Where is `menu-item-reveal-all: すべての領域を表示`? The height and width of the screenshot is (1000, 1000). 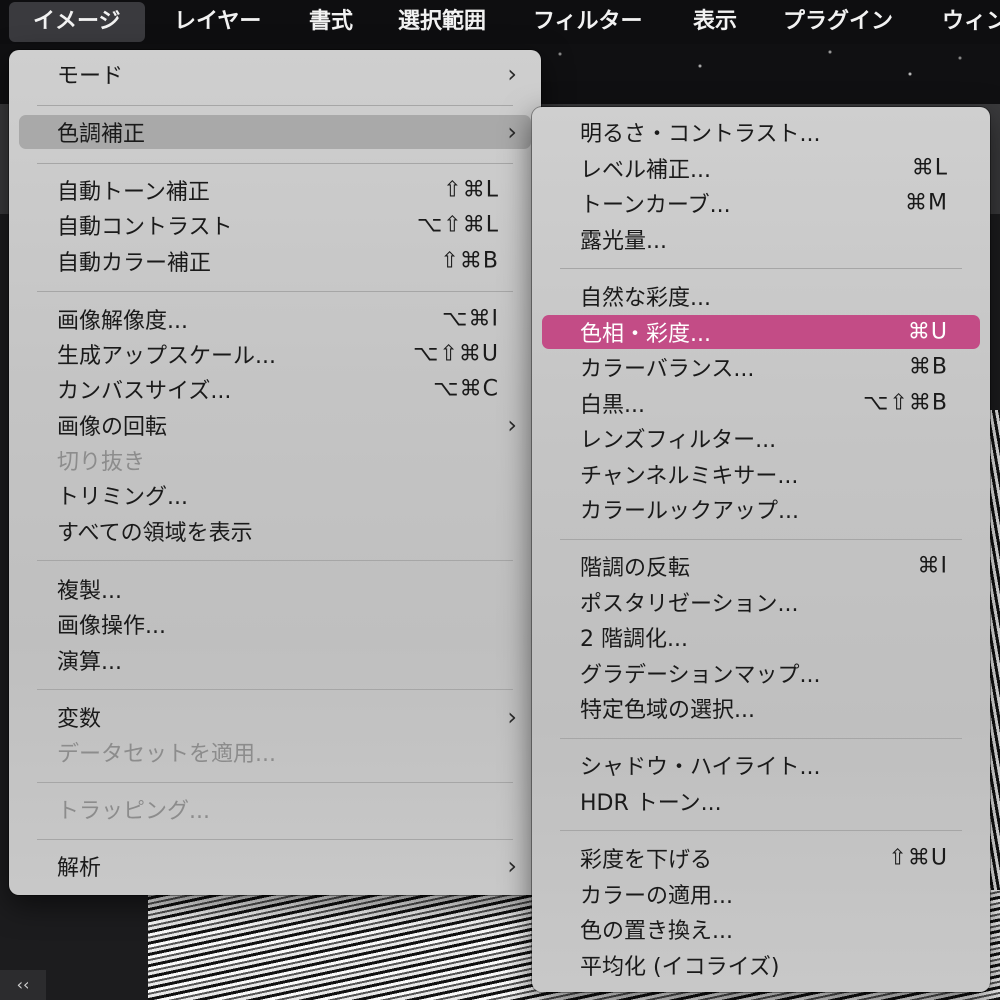
menu-item-reveal-all: すべての領域を表示 is located at coordinates (275, 531).